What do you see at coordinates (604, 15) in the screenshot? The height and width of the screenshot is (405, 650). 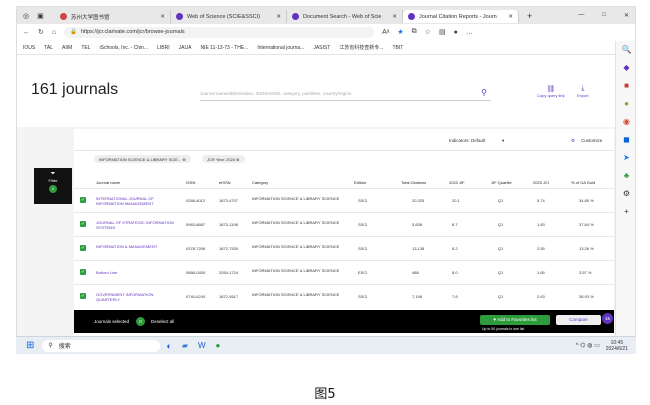 I see `maximize-button: □` at bounding box center [604, 15].